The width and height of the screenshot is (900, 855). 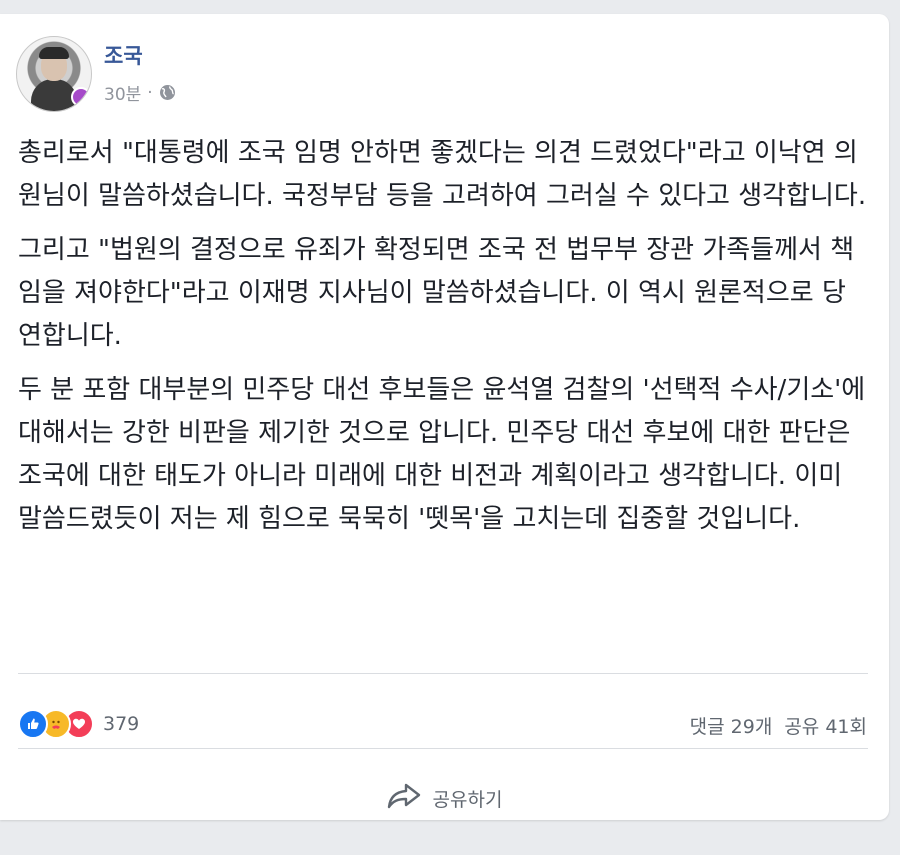 I want to click on reactions-summary: 379, so click(x=78, y=724).